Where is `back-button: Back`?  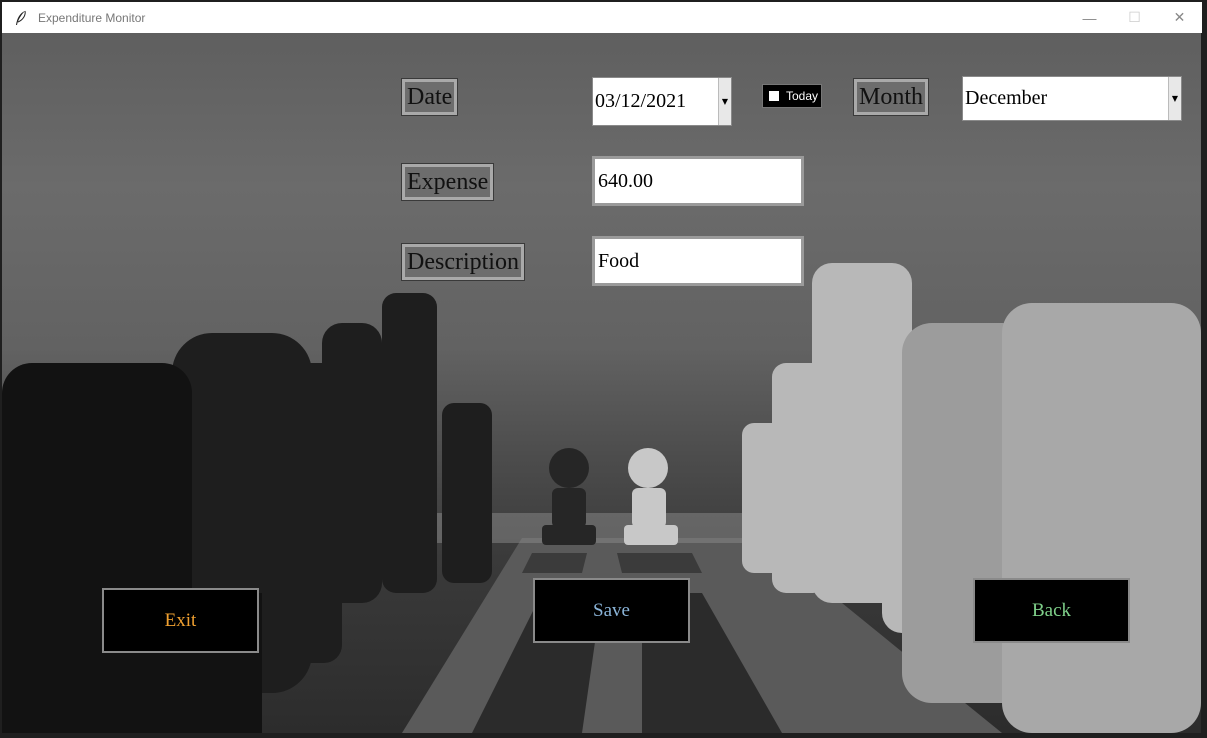
back-button: Back is located at coordinates (1051, 610).